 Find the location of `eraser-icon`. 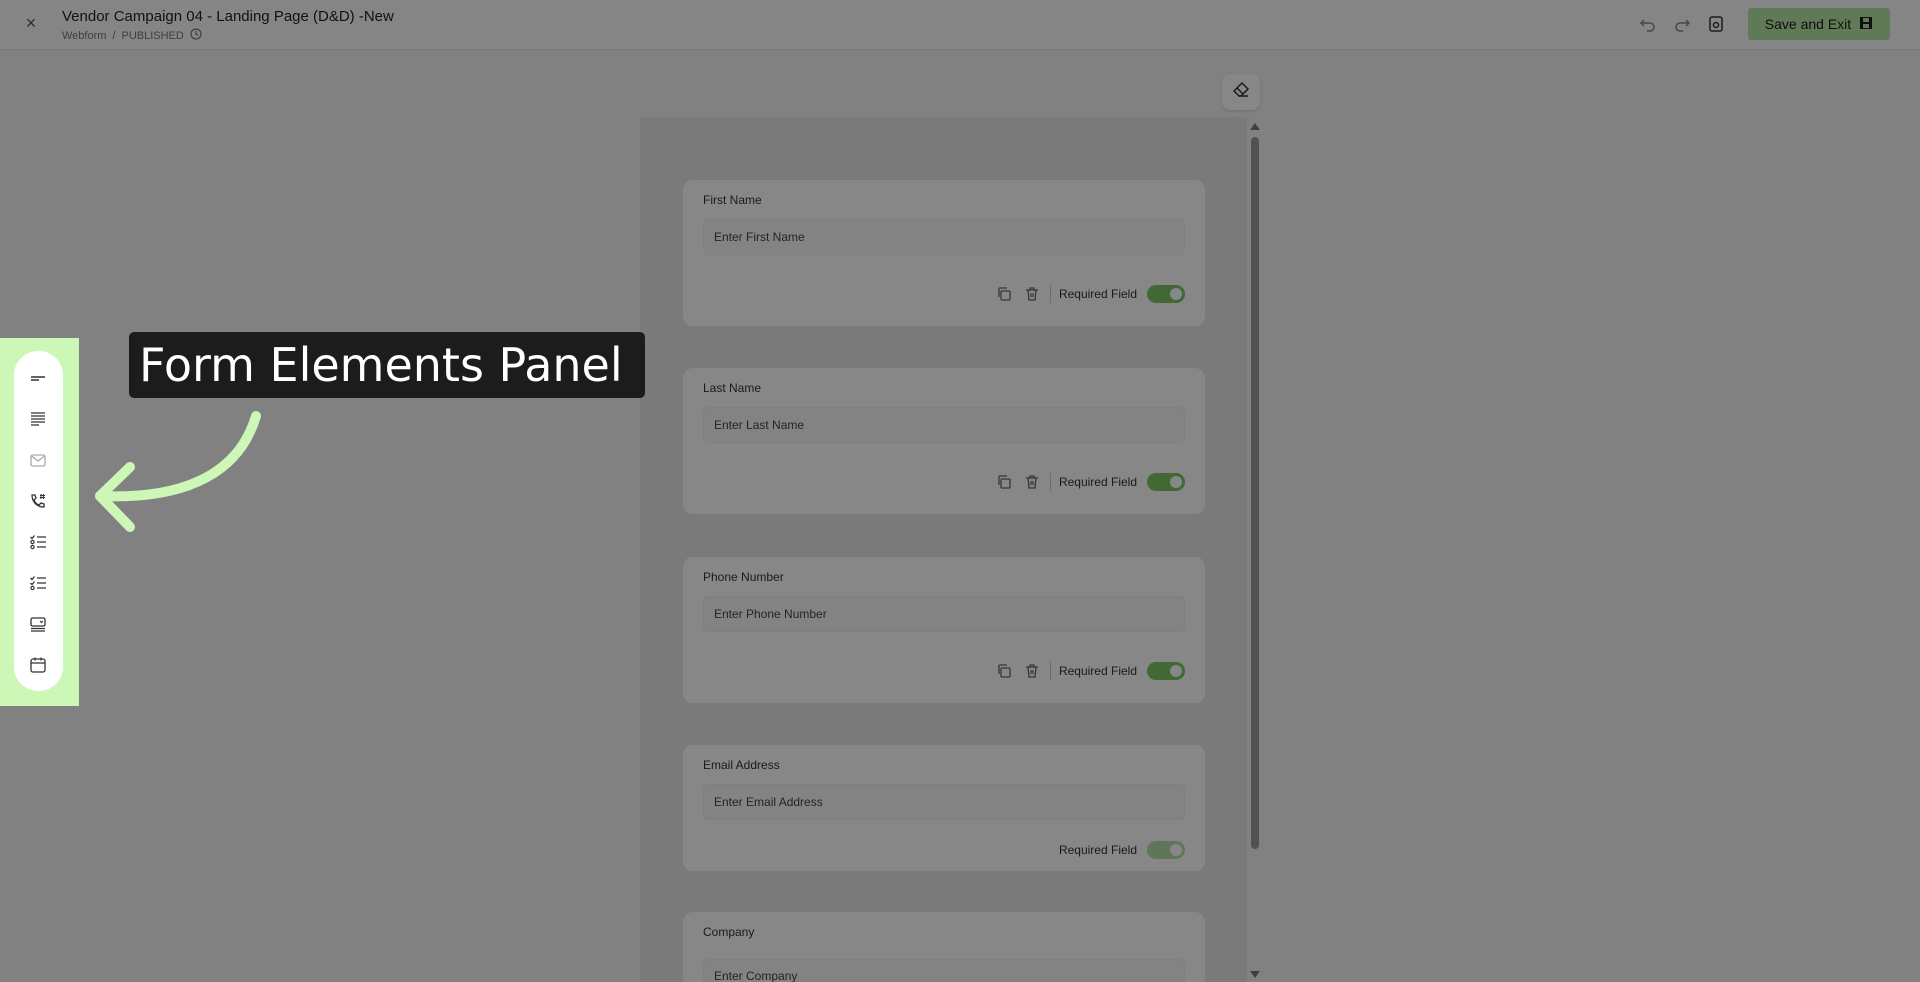

eraser-icon is located at coordinates (1241, 92).